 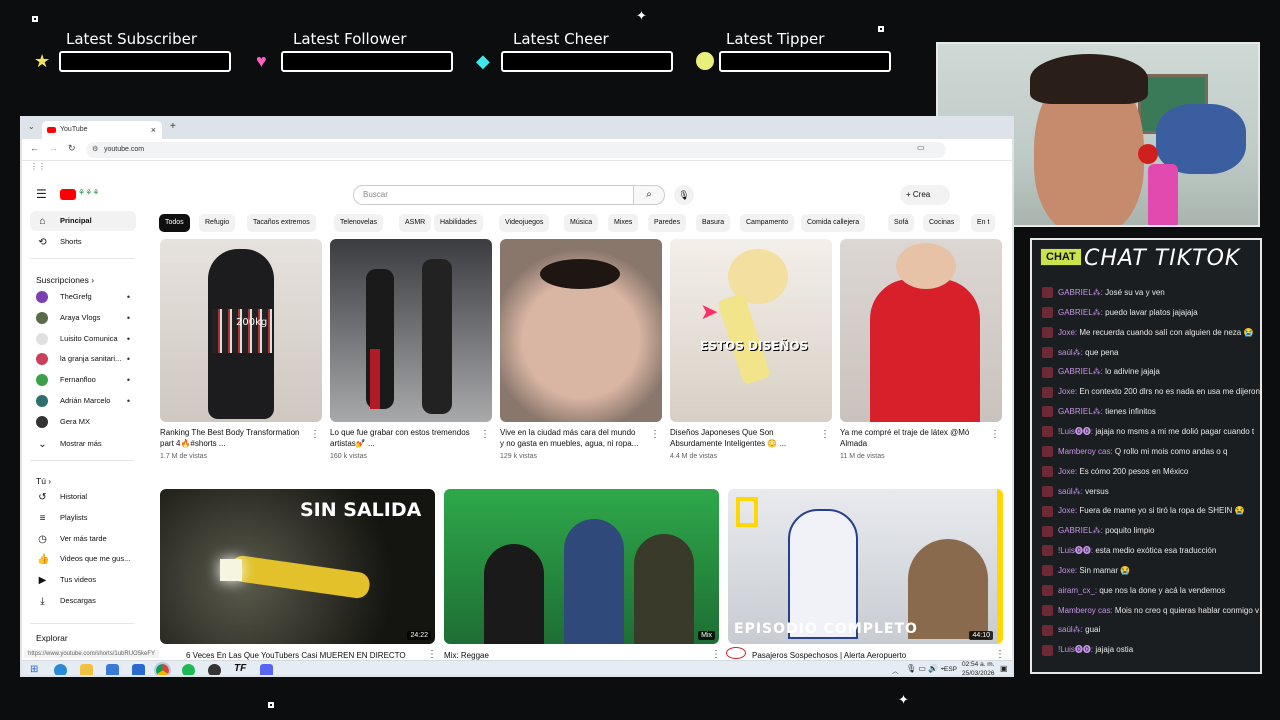 What do you see at coordinates (86, 669) in the screenshot?
I see `explorer-icon` at bounding box center [86, 669].